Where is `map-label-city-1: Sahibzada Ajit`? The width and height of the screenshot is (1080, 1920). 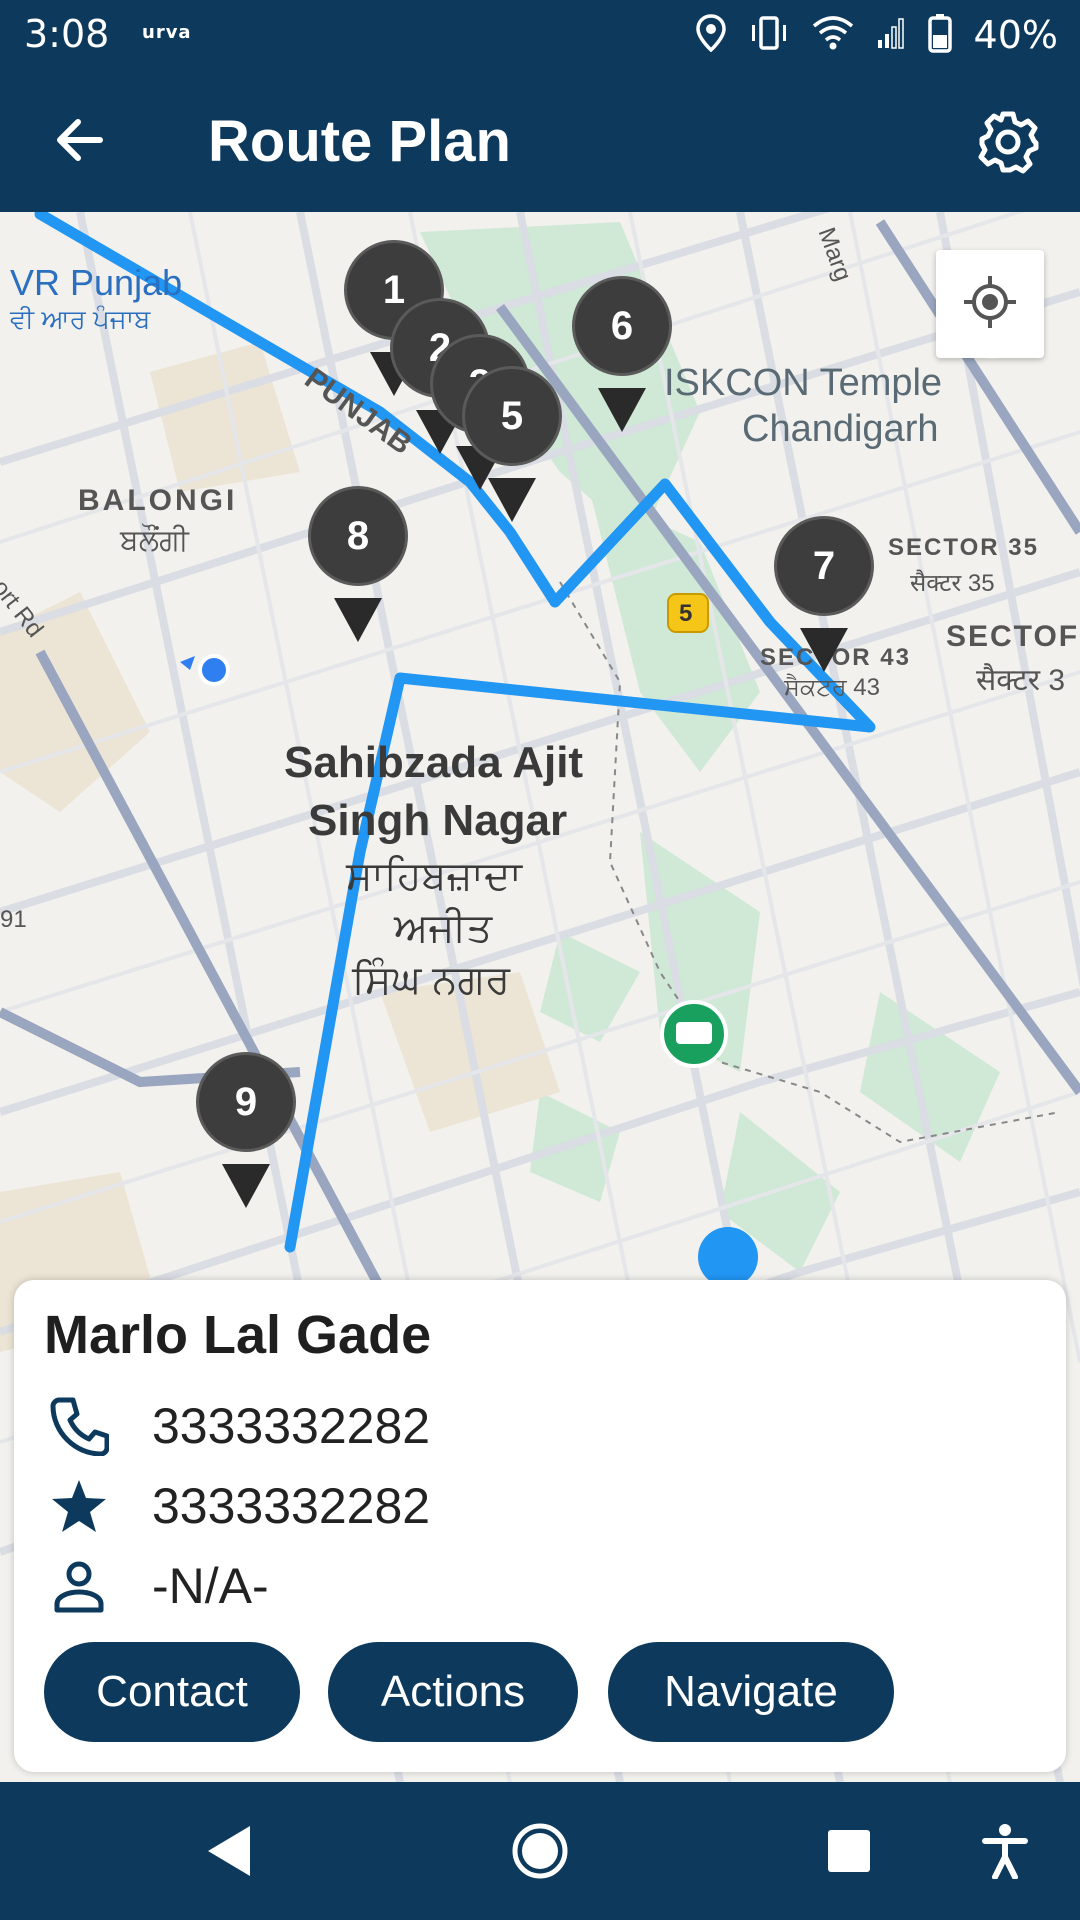
map-label-city-1: Sahibzada Ajit is located at coordinates (434, 762).